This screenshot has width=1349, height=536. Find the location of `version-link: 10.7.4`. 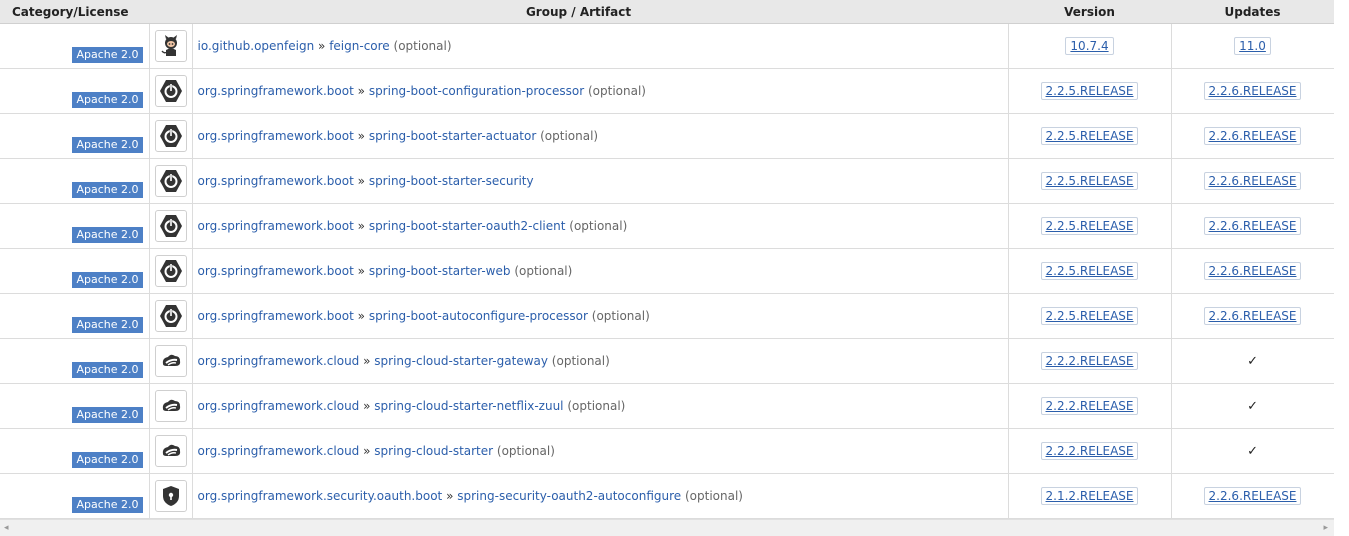

version-link: 10.7.4 is located at coordinates (1089, 46).